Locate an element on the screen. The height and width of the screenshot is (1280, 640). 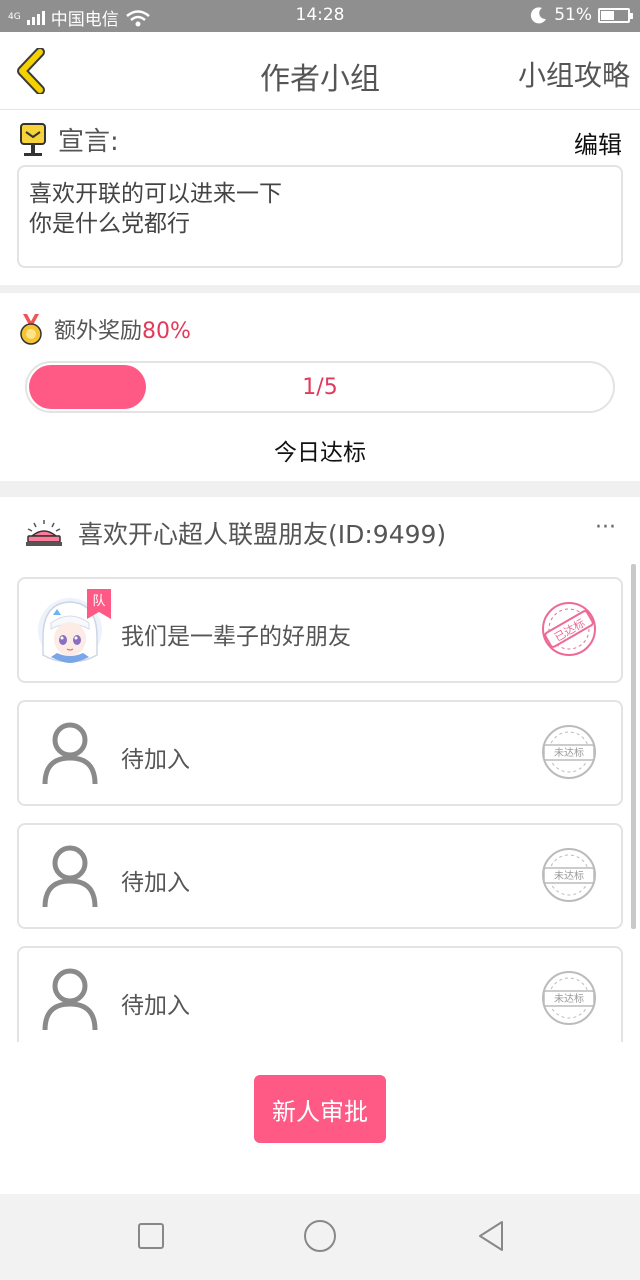
status-bar: 4G 中国电信 14:28 51% is located at coordinates (320, 16).